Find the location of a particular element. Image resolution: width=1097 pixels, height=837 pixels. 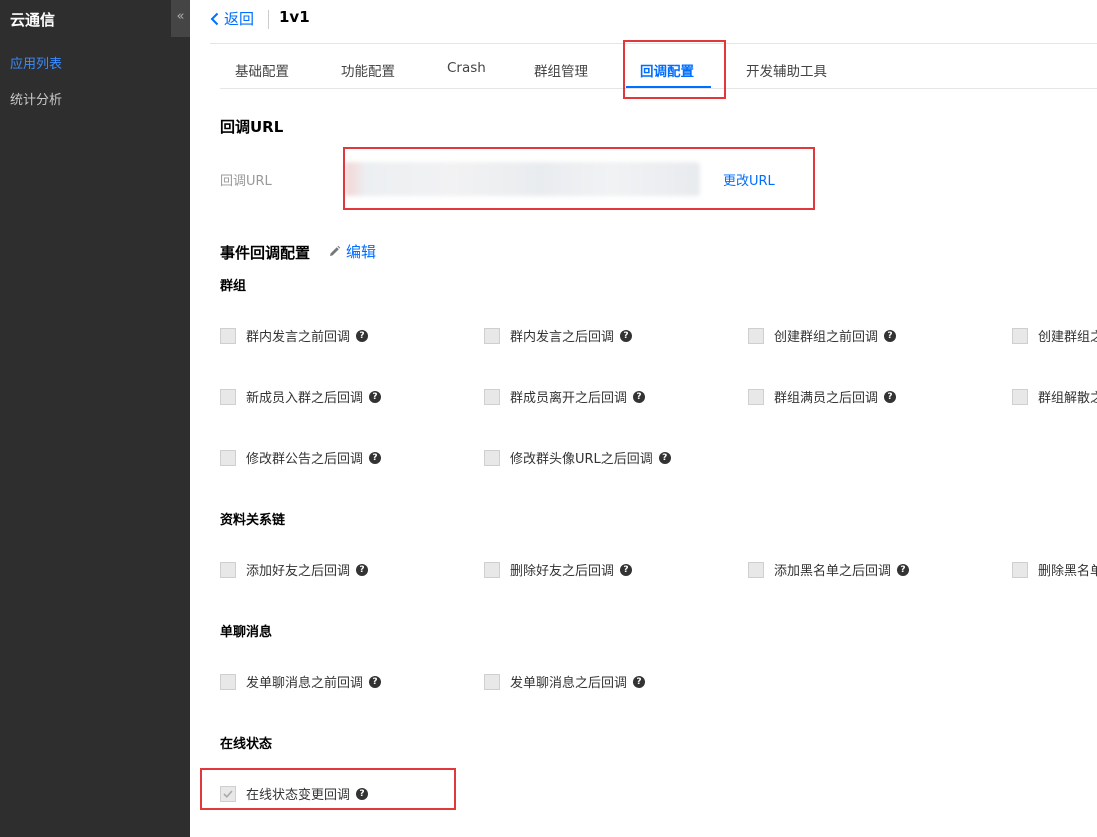

checkbox-label: 发单聊消息之后回调 is located at coordinates (569, 683).